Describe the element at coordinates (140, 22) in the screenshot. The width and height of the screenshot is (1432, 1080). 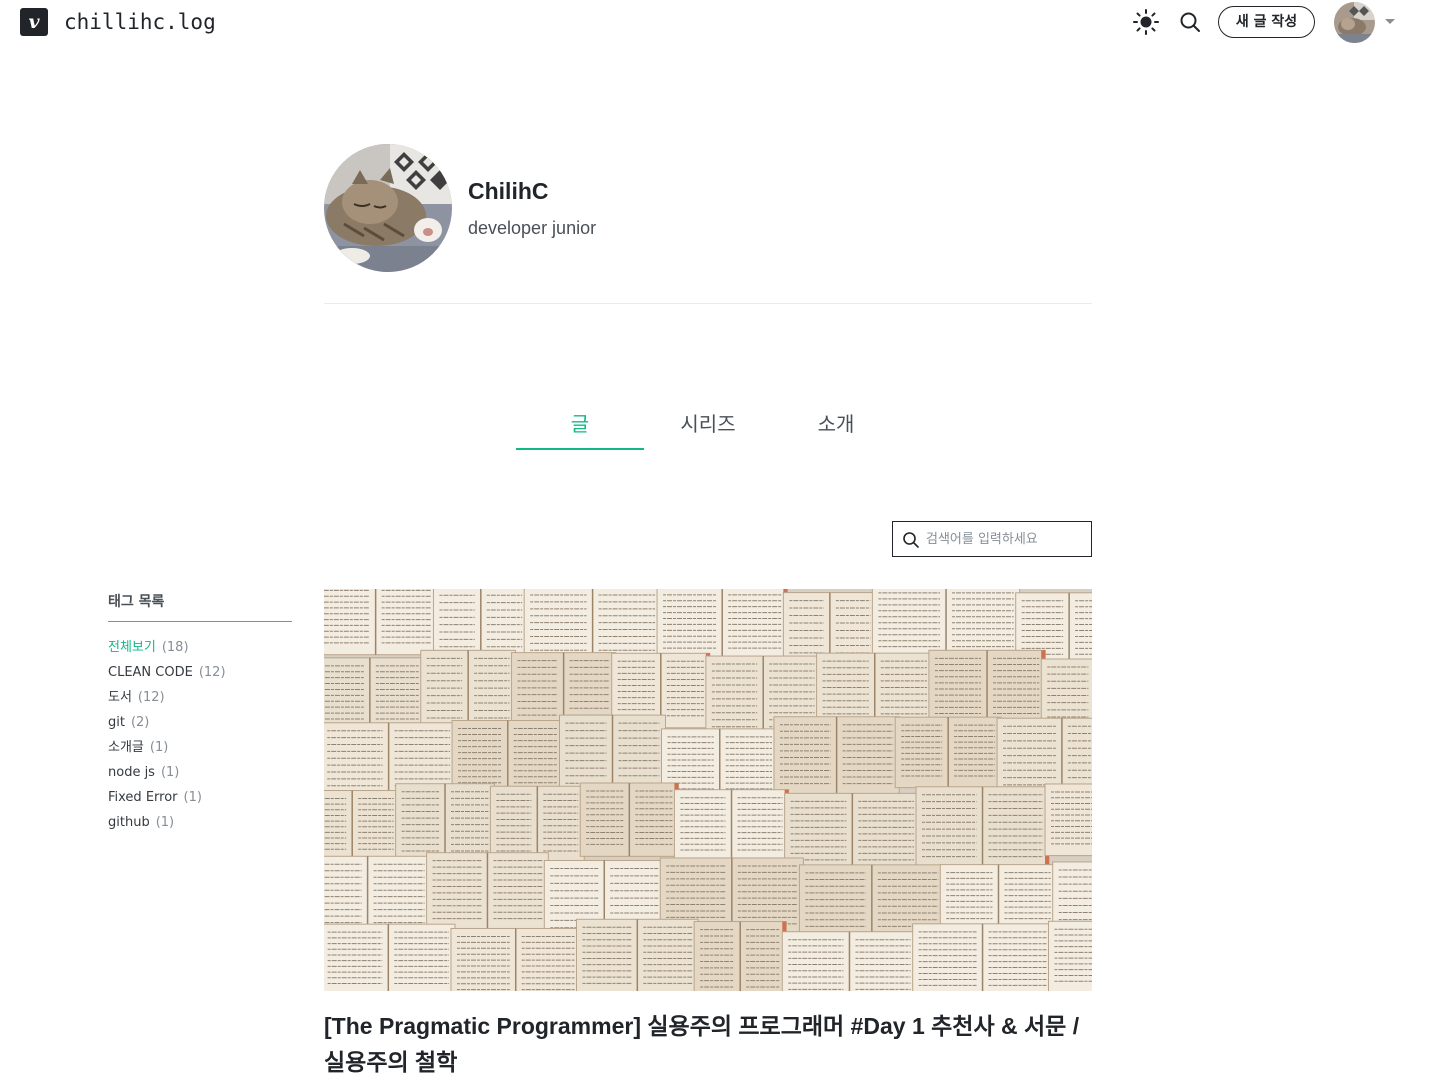
I see `blog-name-link: chillihc.log` at that location.